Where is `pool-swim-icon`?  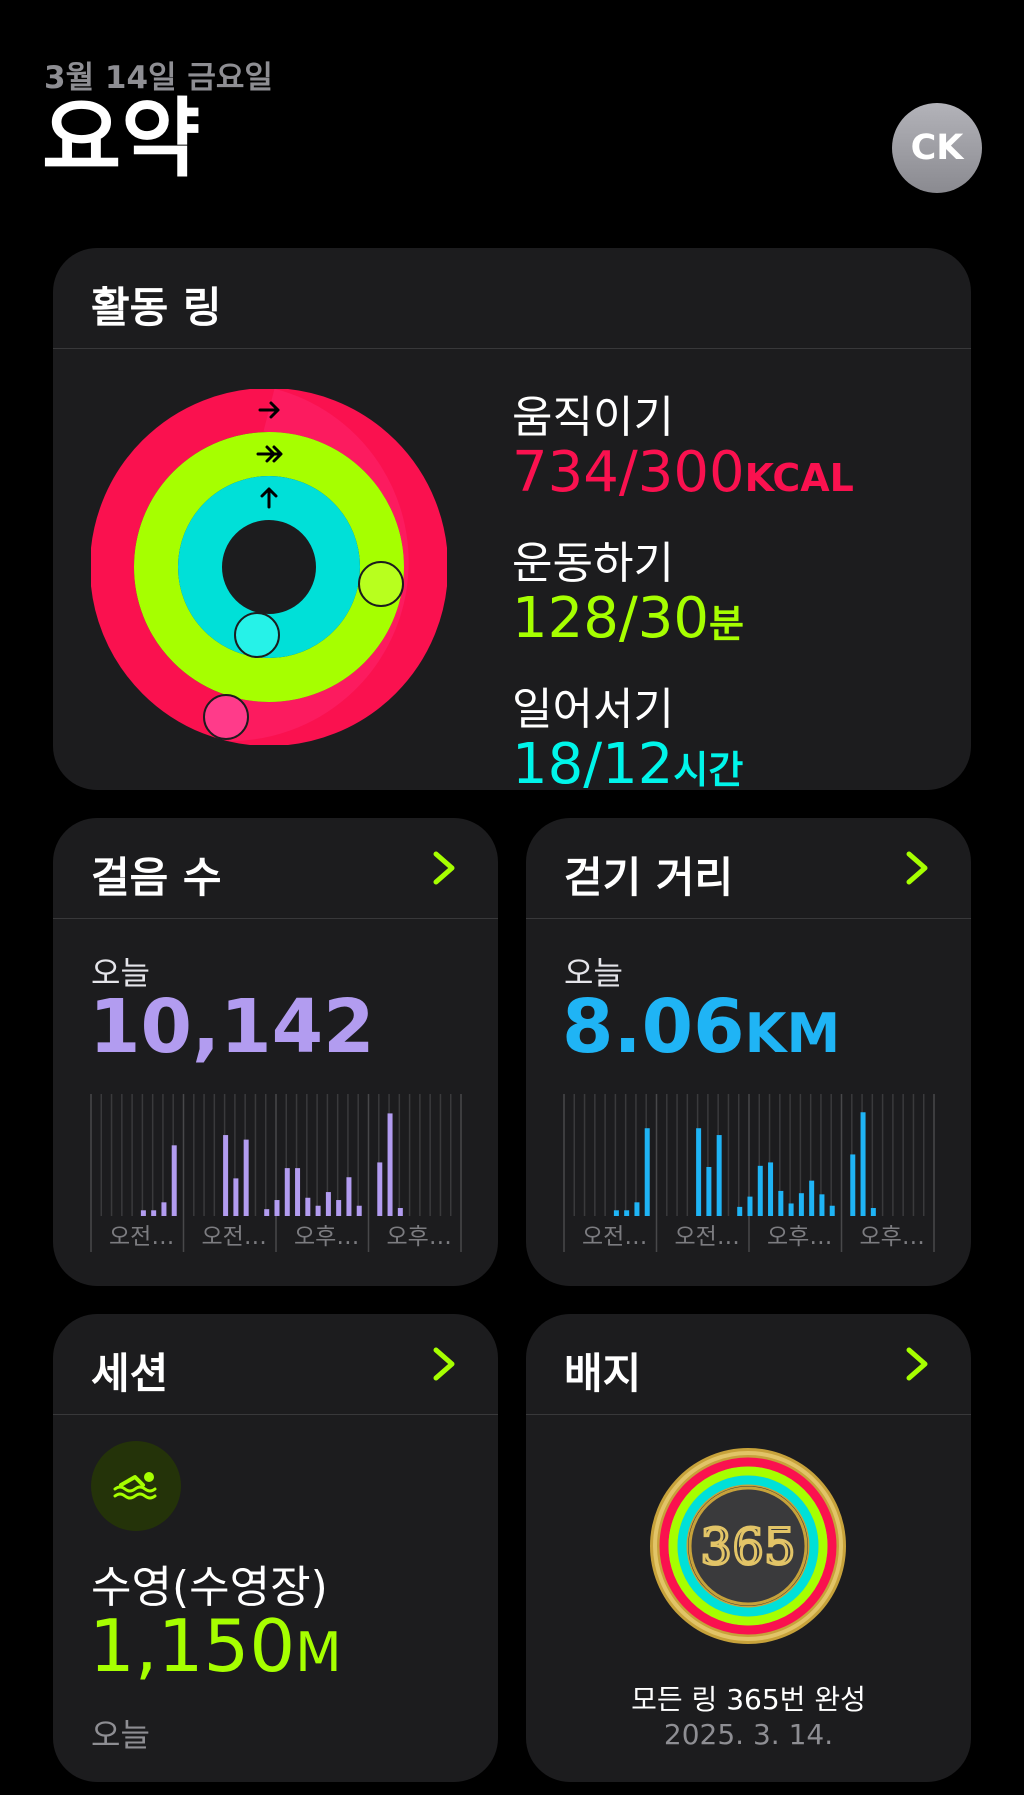
pool-swim-icon is located at coordinates (136, 1486).